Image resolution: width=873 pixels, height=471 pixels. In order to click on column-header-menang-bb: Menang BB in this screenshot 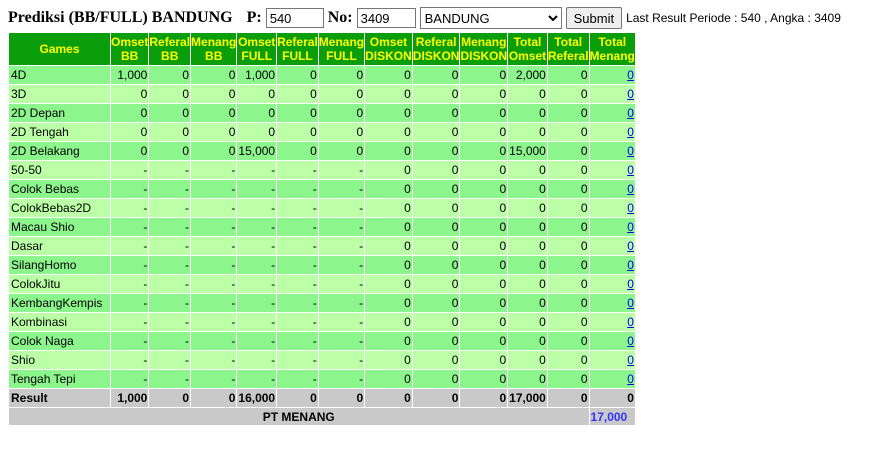, I will do `click(214, 49)`.